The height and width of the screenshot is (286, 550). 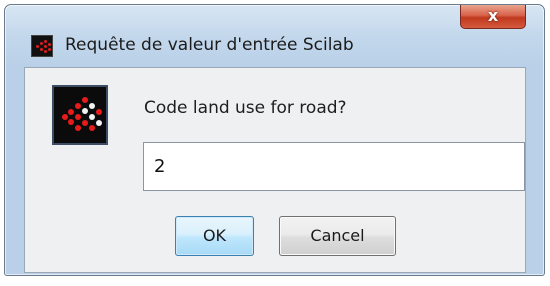 I want to click on prompt-label: Code land use for road?, so click(x=245, y=108).